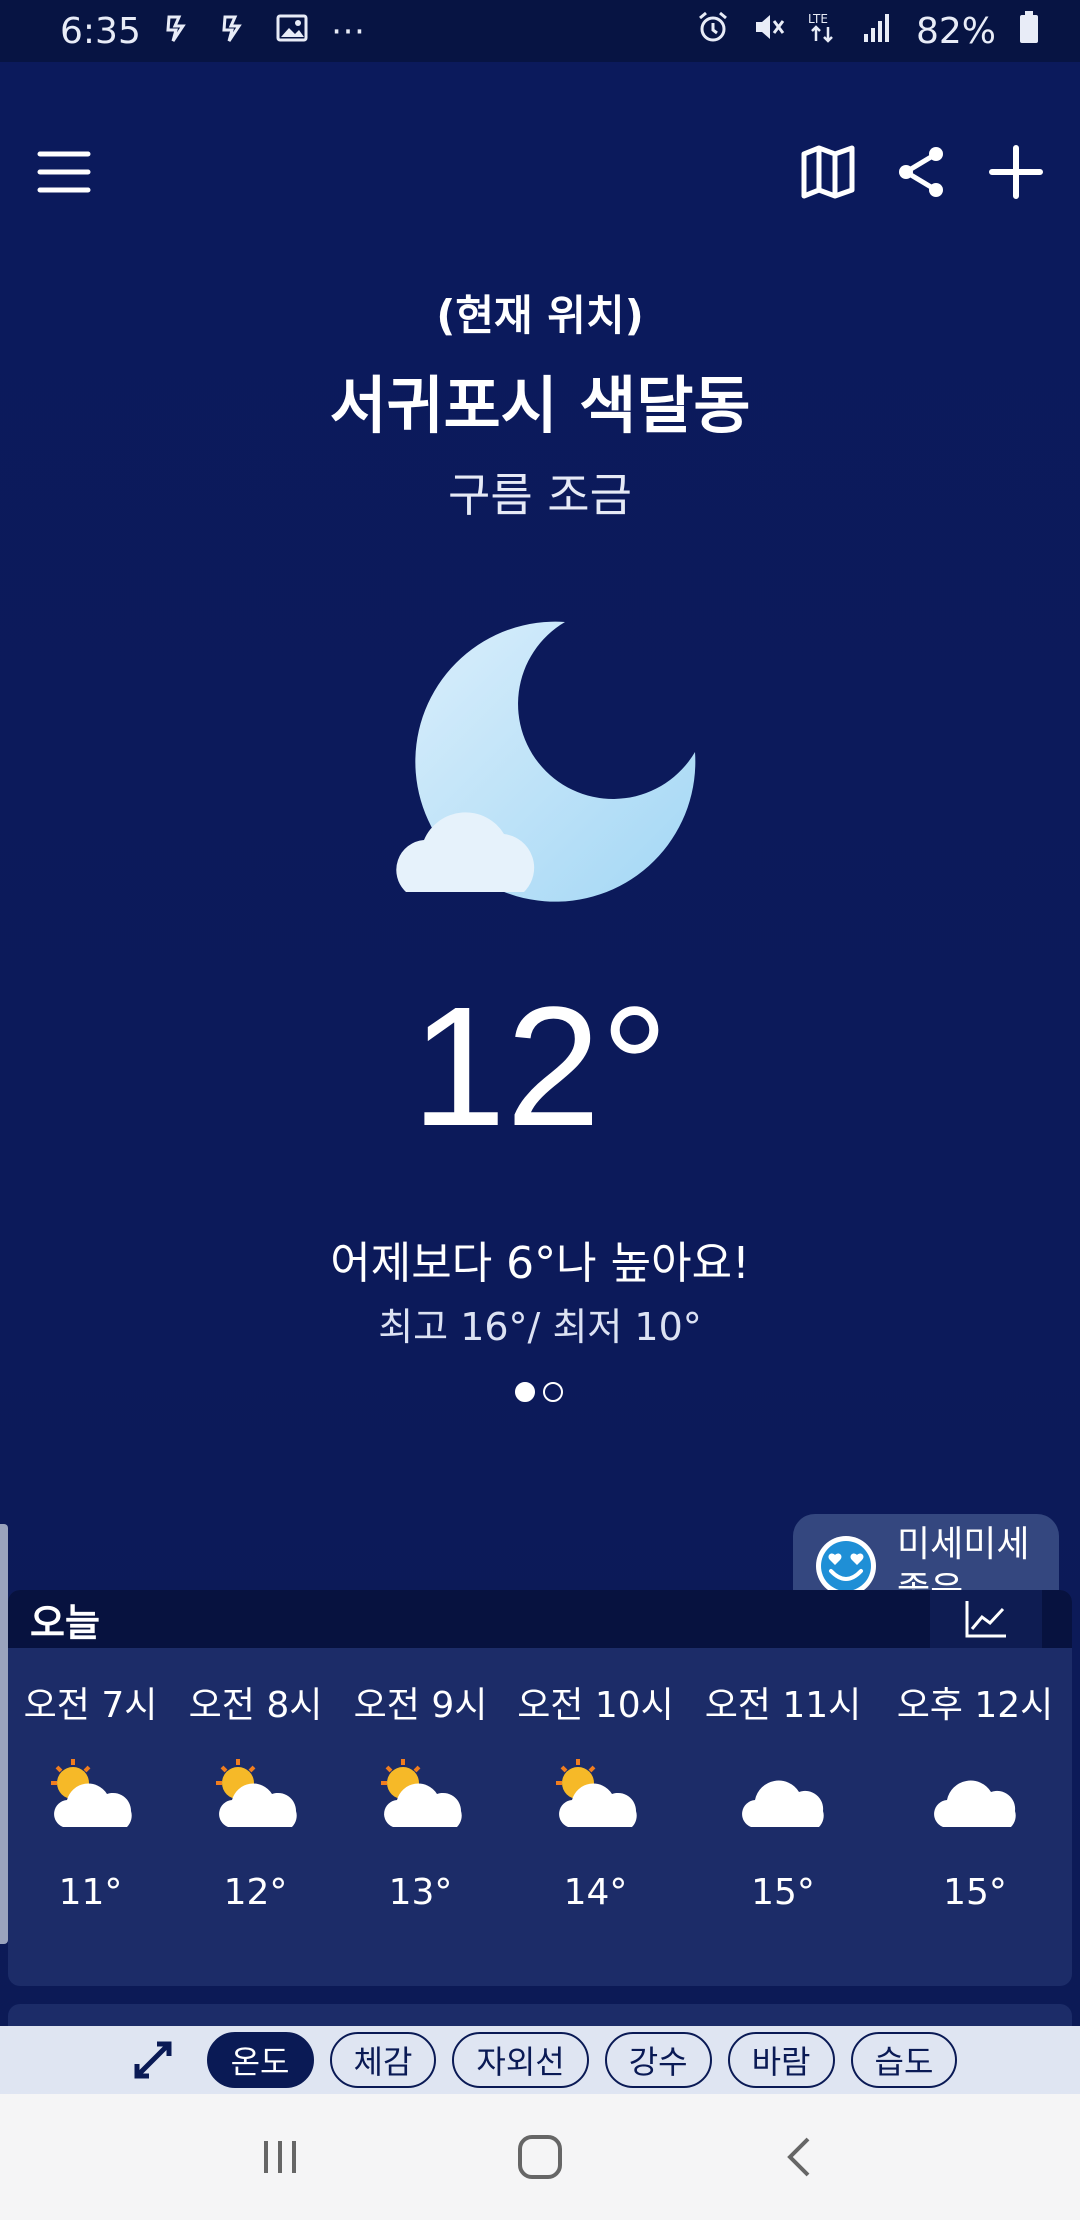 The image size is (1080, 2220). I want to click on signal-icon, so click(877, 31).